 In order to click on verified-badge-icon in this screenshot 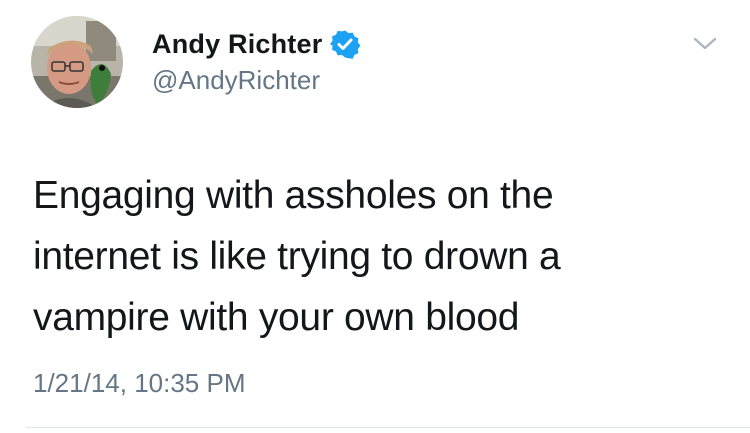, I will do `click(345, 44)`.